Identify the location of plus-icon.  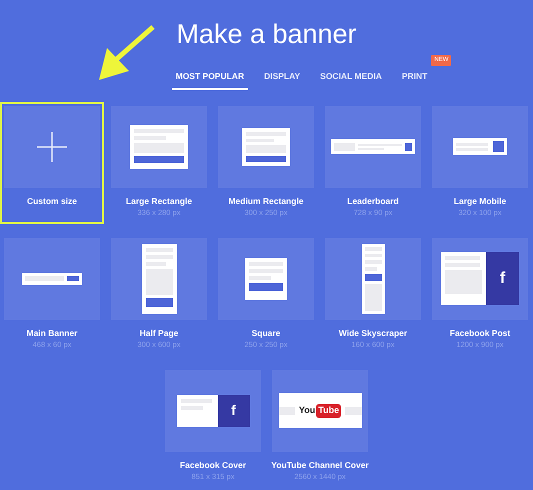
(52, 147).